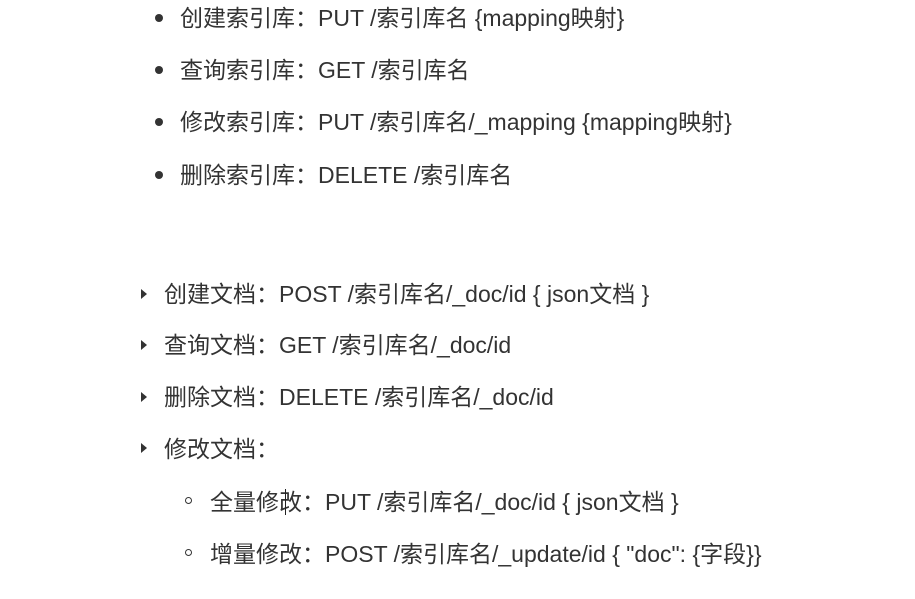 Image resolution: width=915 pixels, height=599 pixels. What do you see at coordinates (444, 502) in the screenshot?
I see `doc-modify-full: 全量修改：PUT /索引库名/_doc/id { json文档 }` at bounding box center [444, 502].